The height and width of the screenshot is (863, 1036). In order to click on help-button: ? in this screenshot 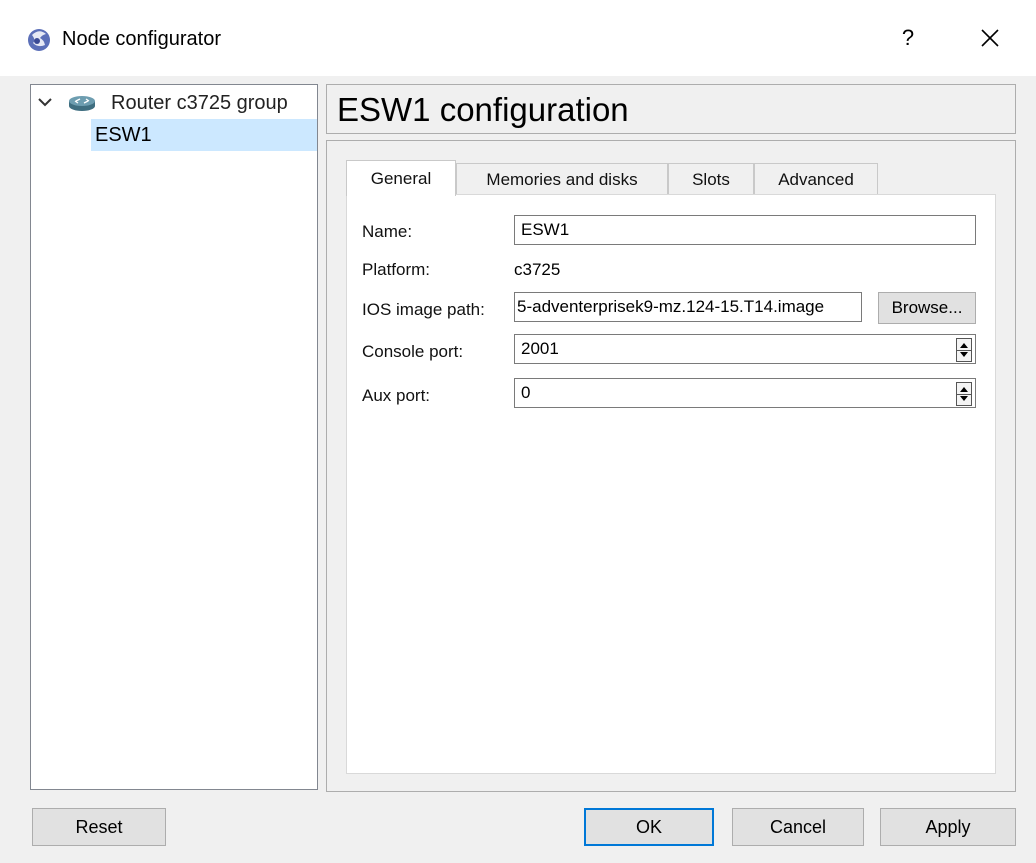, I will do `click(908, 38)`.